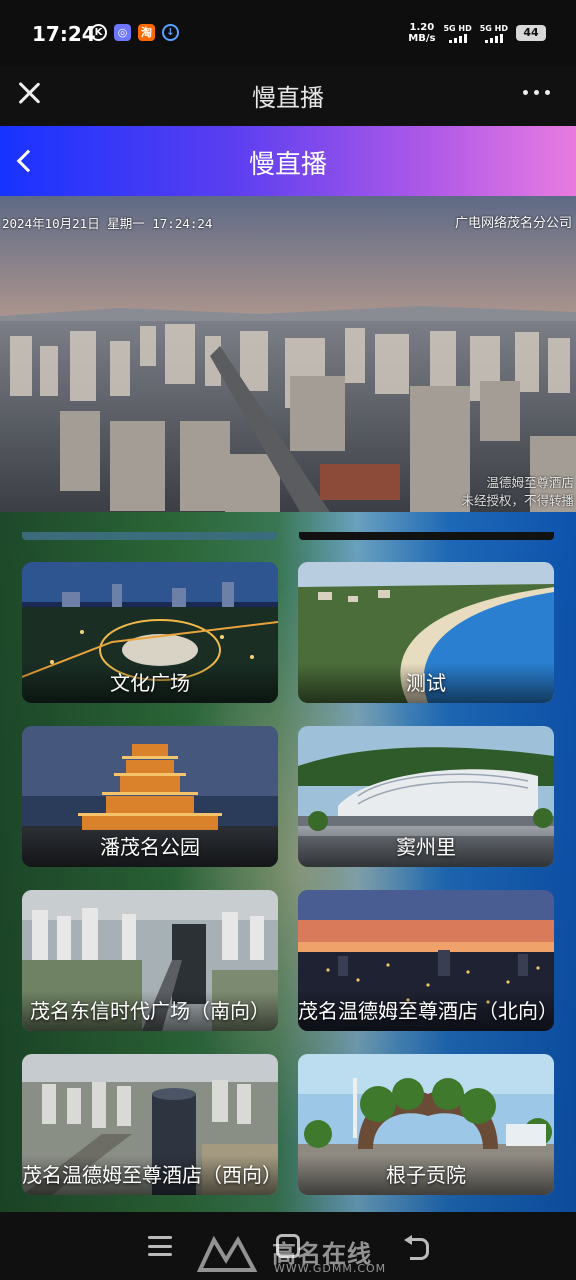 Image resolution: width=576 pixels, height=1280 pixels. I want to click on camera-label: 根子贡院, so click(426, 1175).